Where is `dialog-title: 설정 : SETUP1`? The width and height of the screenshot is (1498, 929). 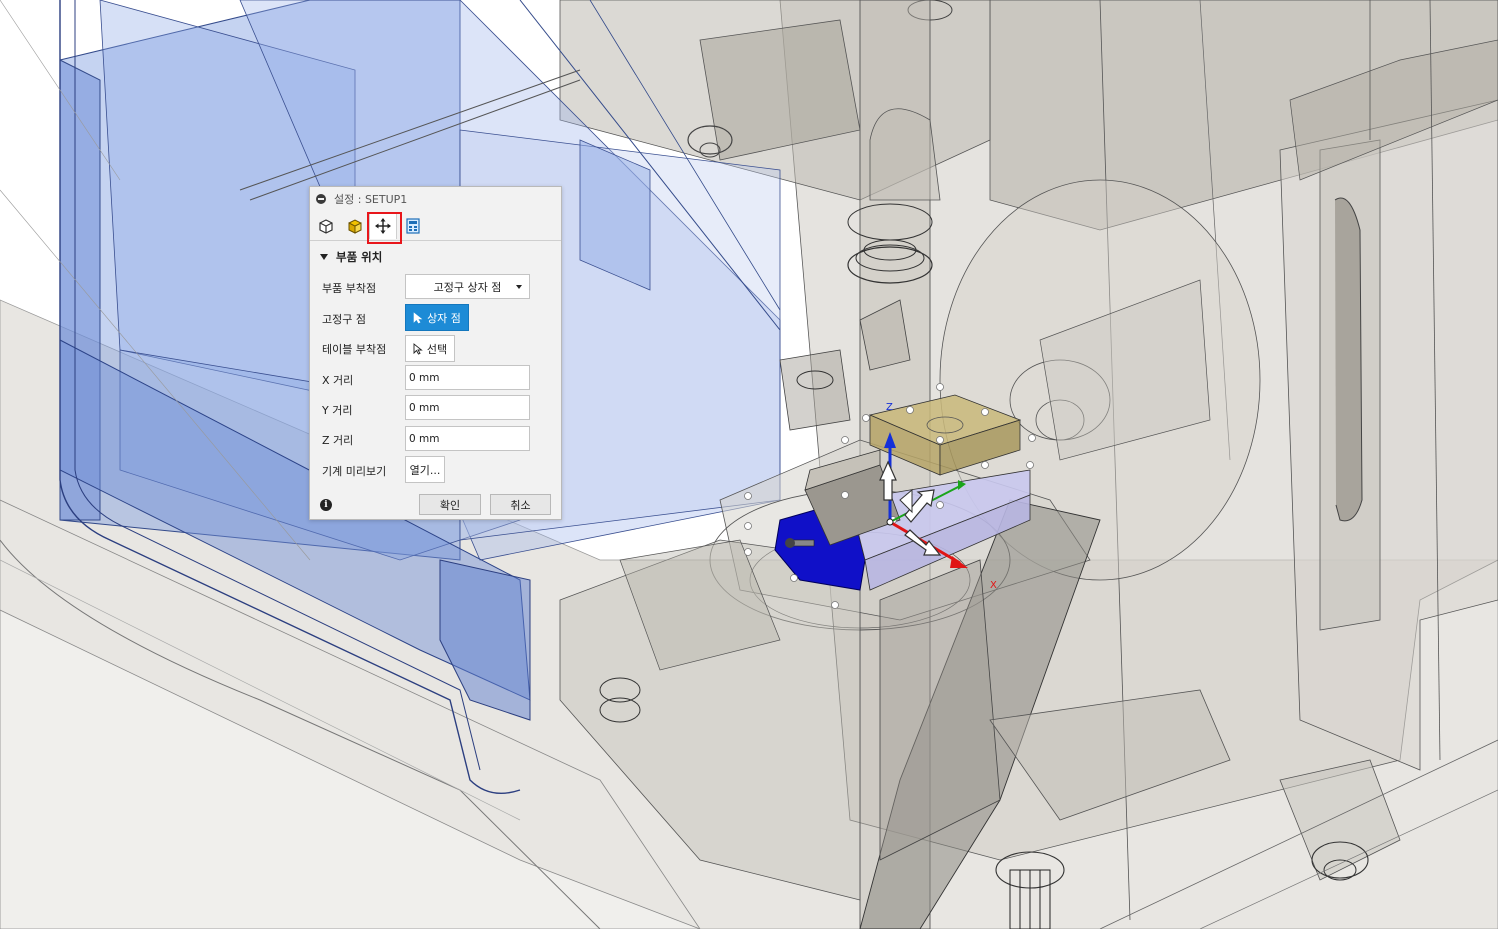
dialog-title: 설정 : SETUP1 is located at coordinates (371, 199).